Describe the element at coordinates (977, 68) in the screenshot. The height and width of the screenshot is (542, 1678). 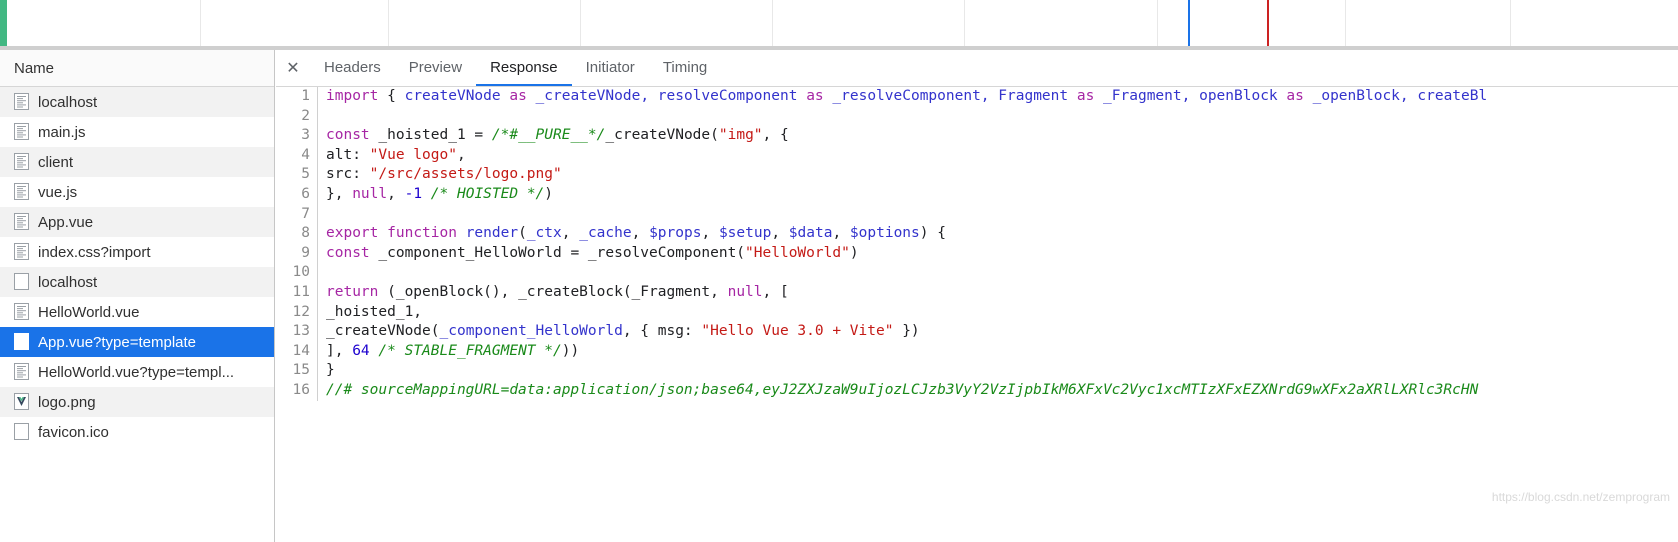
I see `detail-tab-bar: ✕ Headers Preview Response Initiator Timing` at that location.